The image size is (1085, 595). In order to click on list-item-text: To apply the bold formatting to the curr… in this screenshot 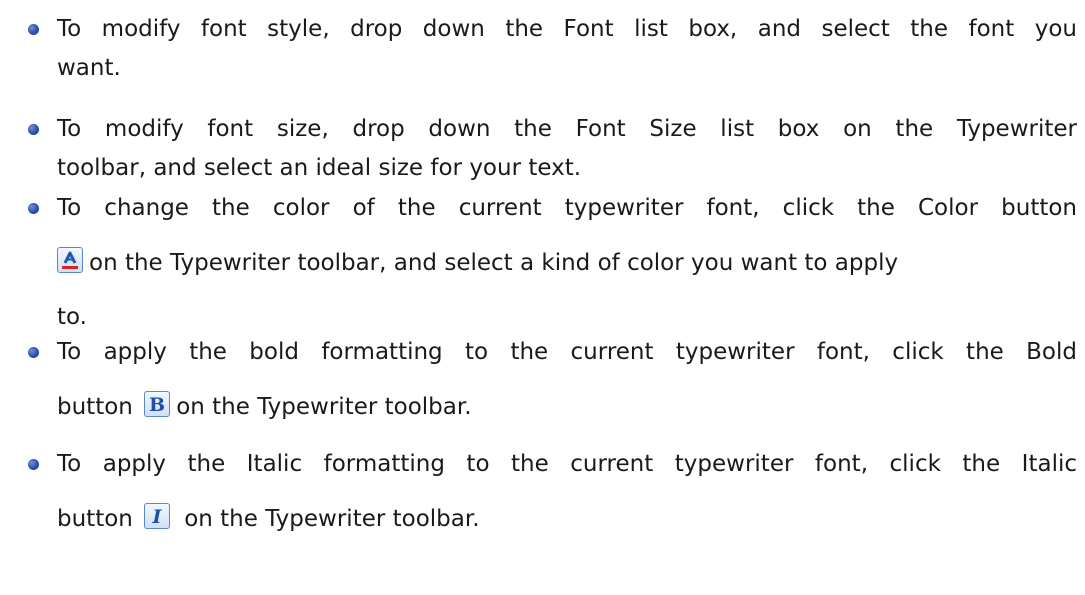, I will do `click(567, 352)`.